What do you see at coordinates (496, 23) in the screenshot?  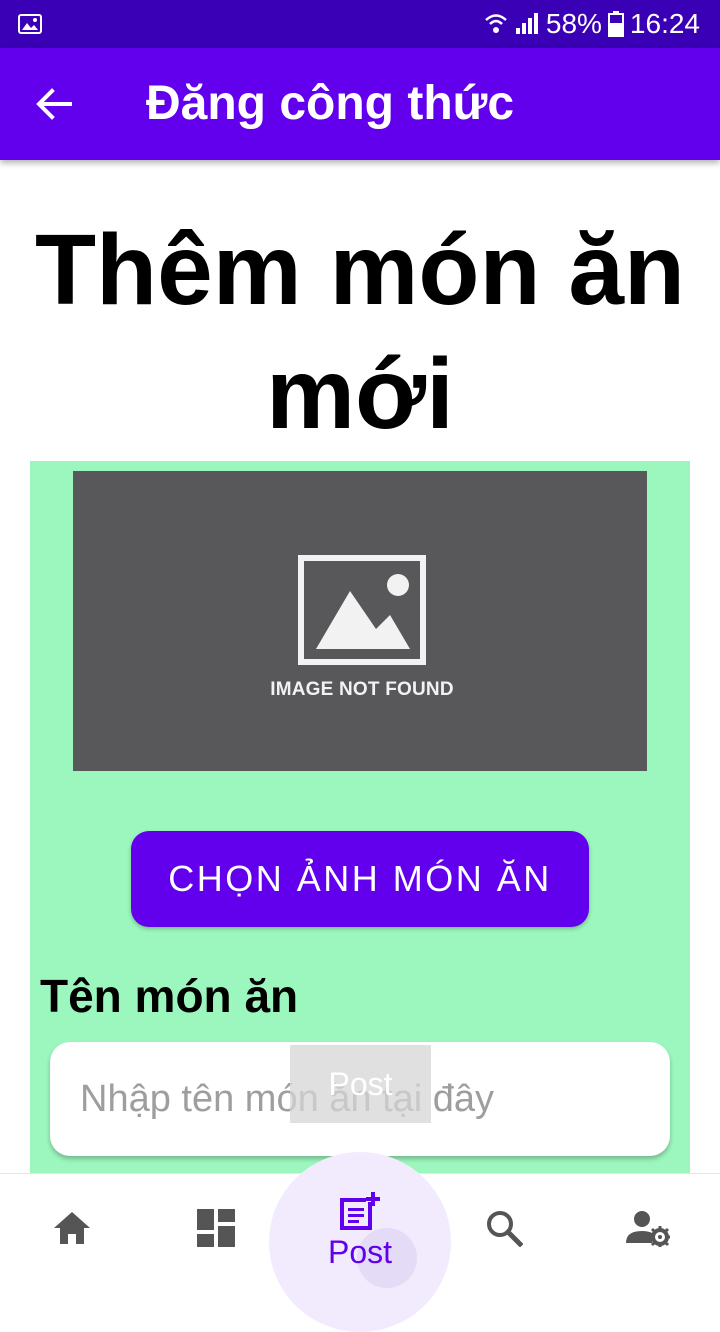 I see `wifi-icon` at bounding box center [496, 23].